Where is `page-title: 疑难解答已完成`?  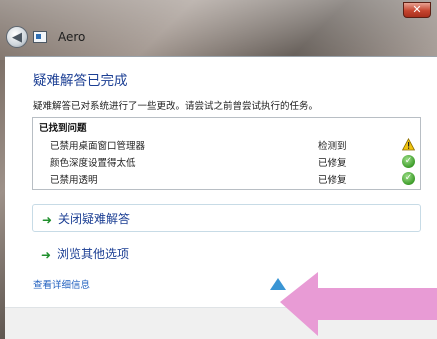 page-title: 疑难解答已完成 is located at coordinates (80, 81).